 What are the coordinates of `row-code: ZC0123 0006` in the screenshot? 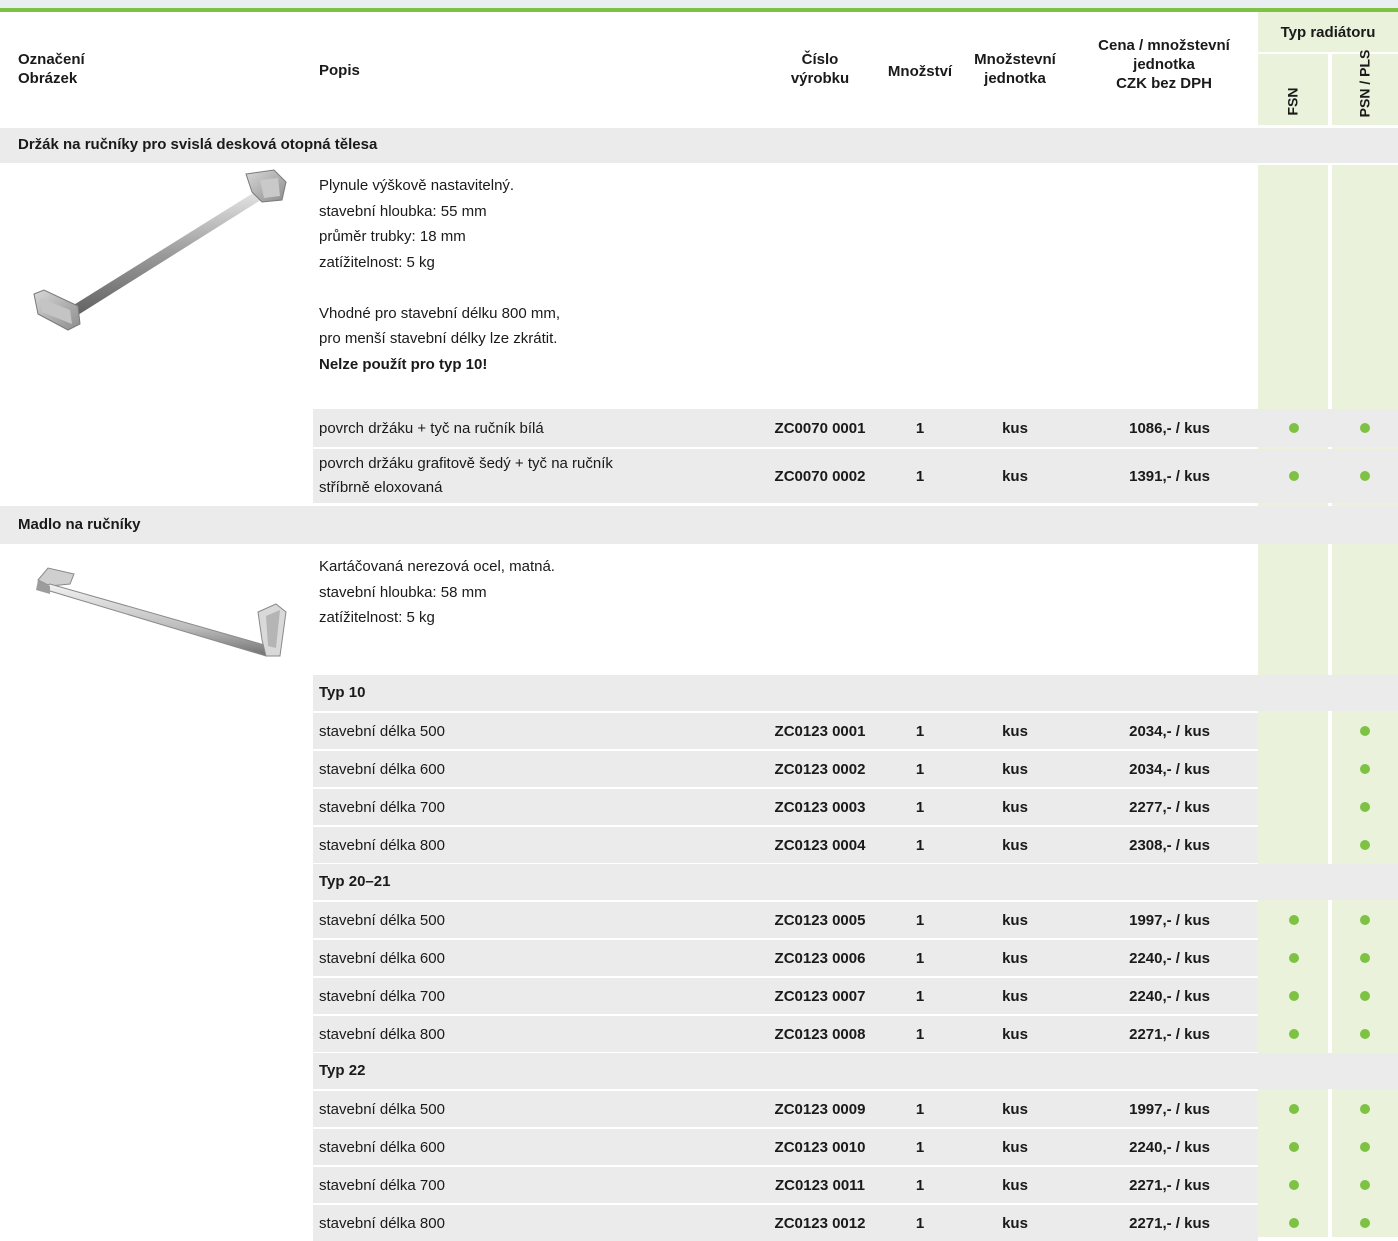 It's located at (820, 958).